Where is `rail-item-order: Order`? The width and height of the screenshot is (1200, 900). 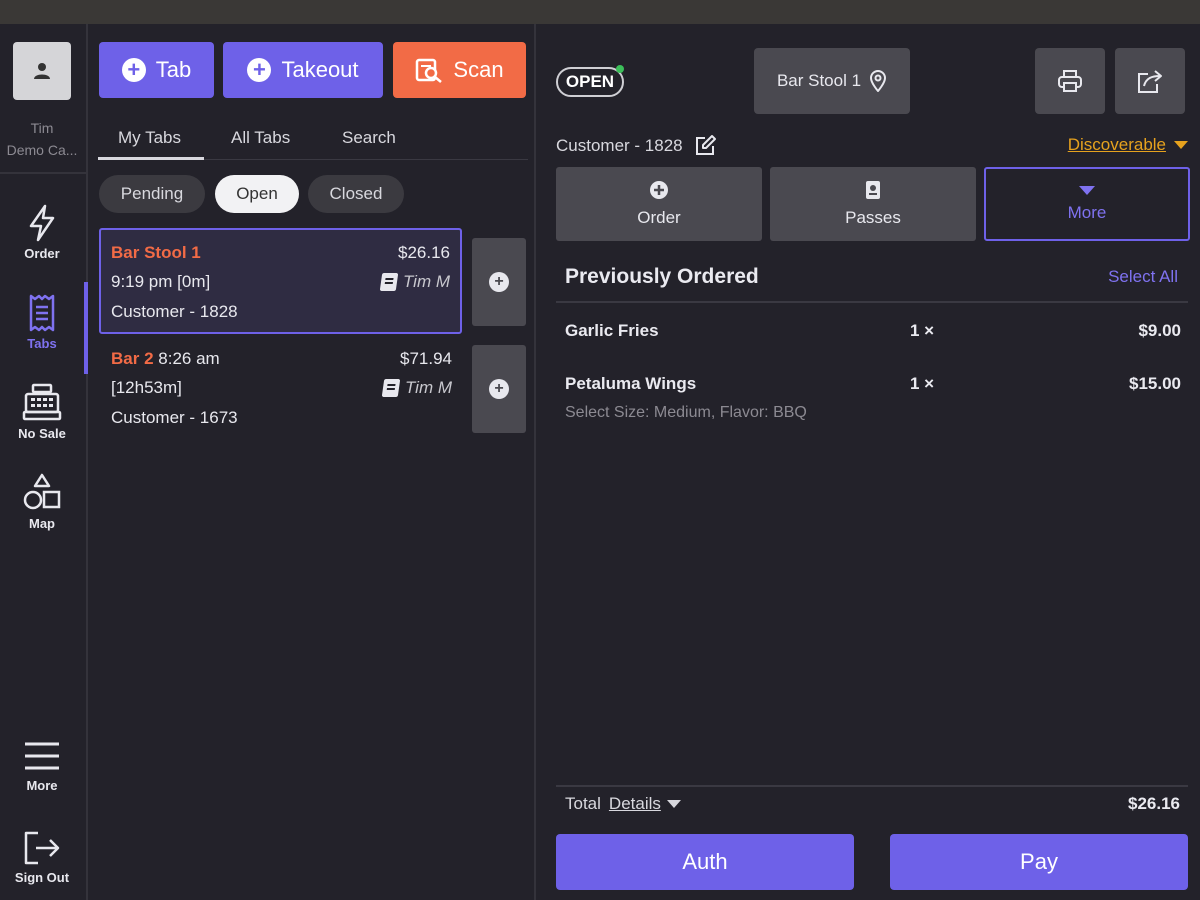
rail-item-order: Order is located at coordinates (42, 232).